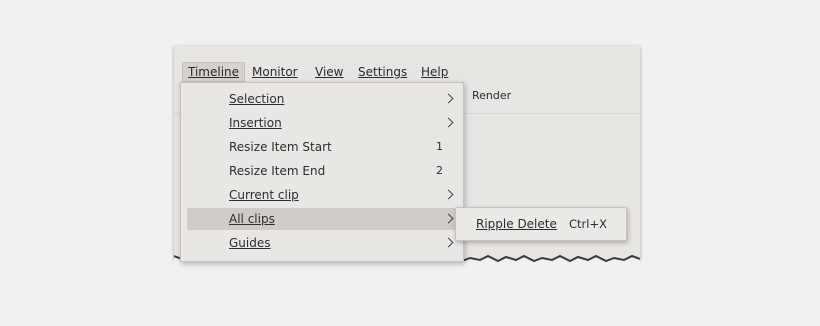  Describe the element at coordinates (439, 170) in the screenshot. I see `shortcut-label: 2` at that location.